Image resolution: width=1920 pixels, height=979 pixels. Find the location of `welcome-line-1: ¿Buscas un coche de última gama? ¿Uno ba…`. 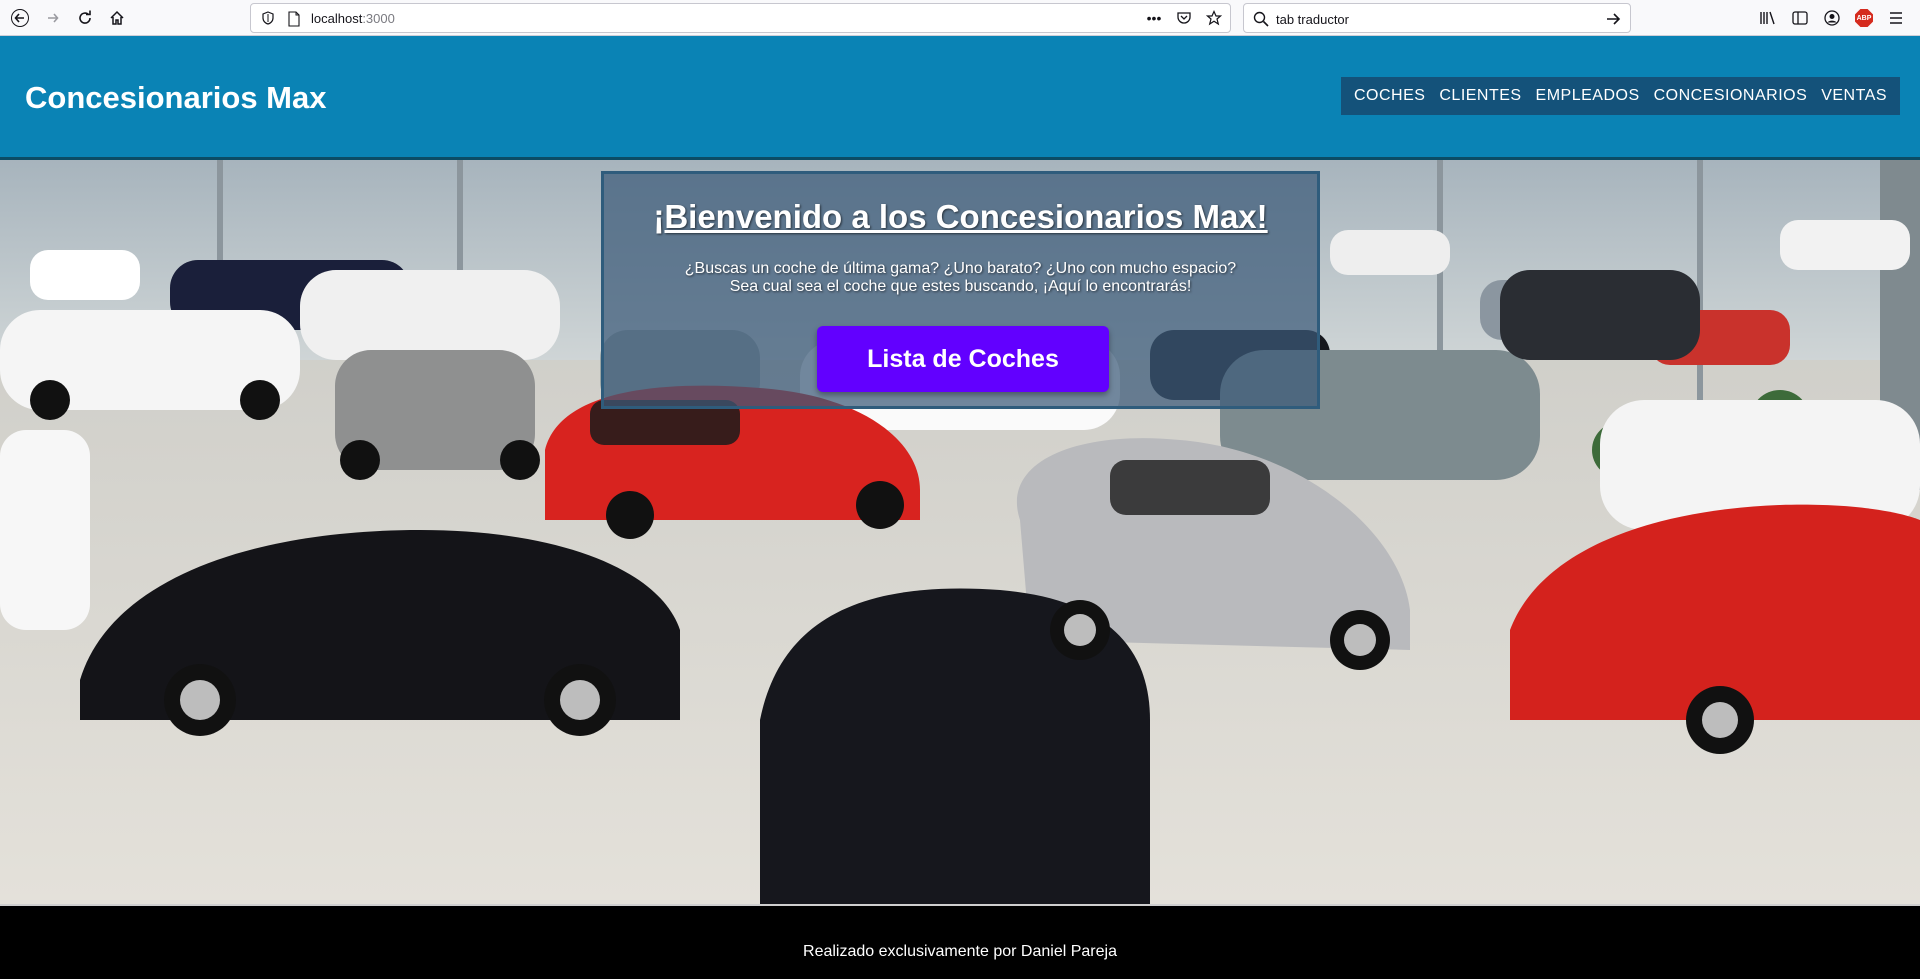

welcome-line-1: ¿Buscas un coche de última gama? ¿Uno ba… is located at coordinates (960, 268).